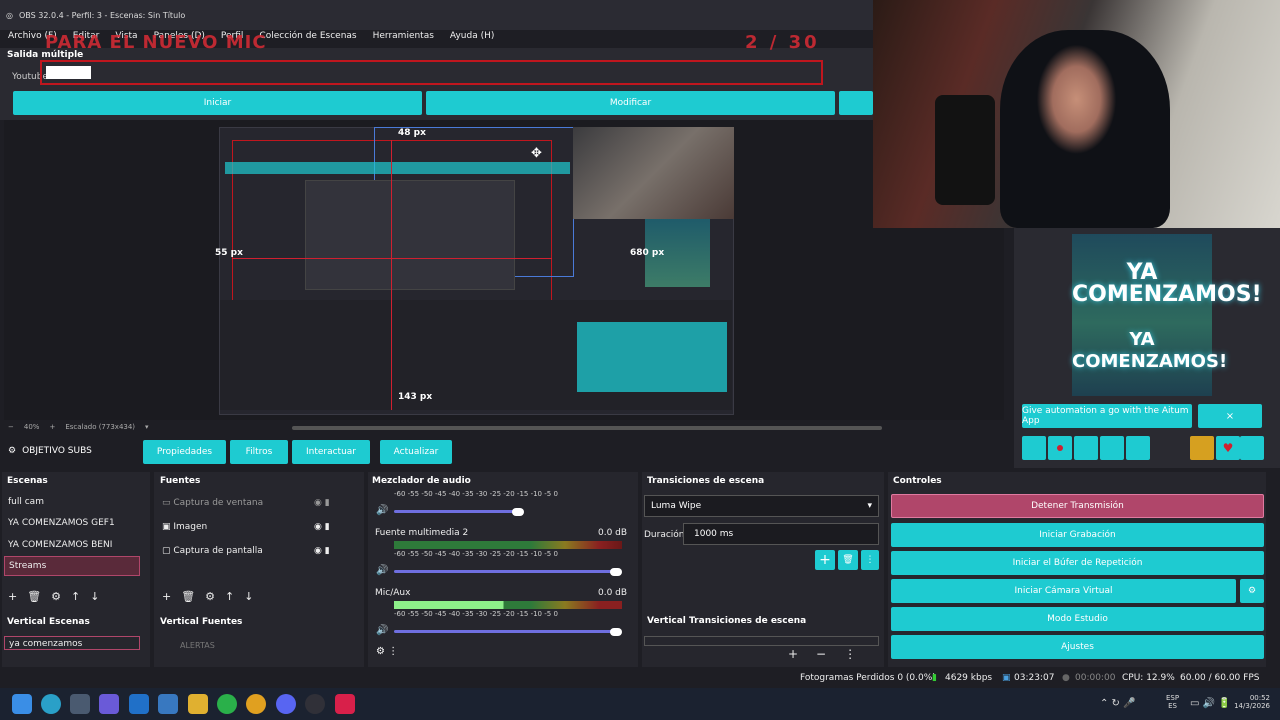 This screenshot has height=720, width=1280. Describe the element at coordinates (307, 36) in the screenshot. I see `menu-coleccion: Colección de Escenas` at that location.